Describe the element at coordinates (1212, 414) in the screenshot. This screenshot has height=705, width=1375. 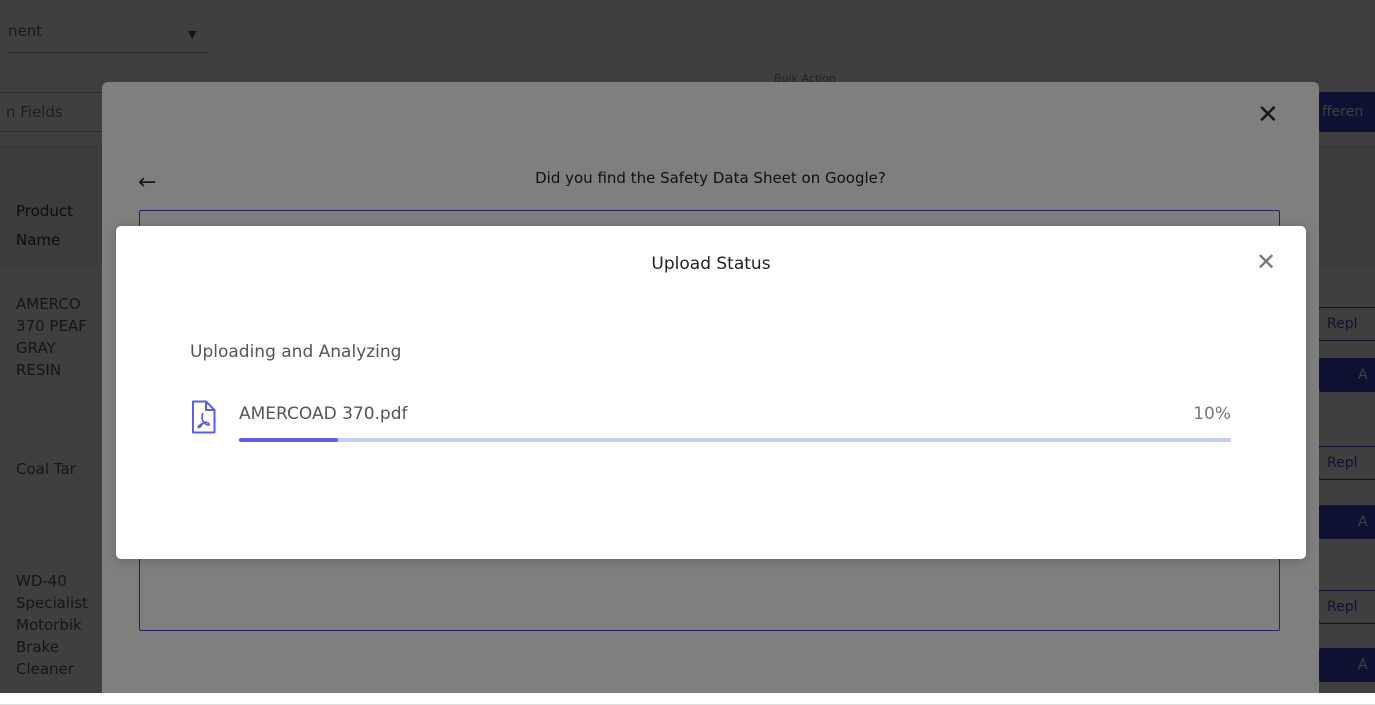
I see `progress-percent: 10%` at that location.